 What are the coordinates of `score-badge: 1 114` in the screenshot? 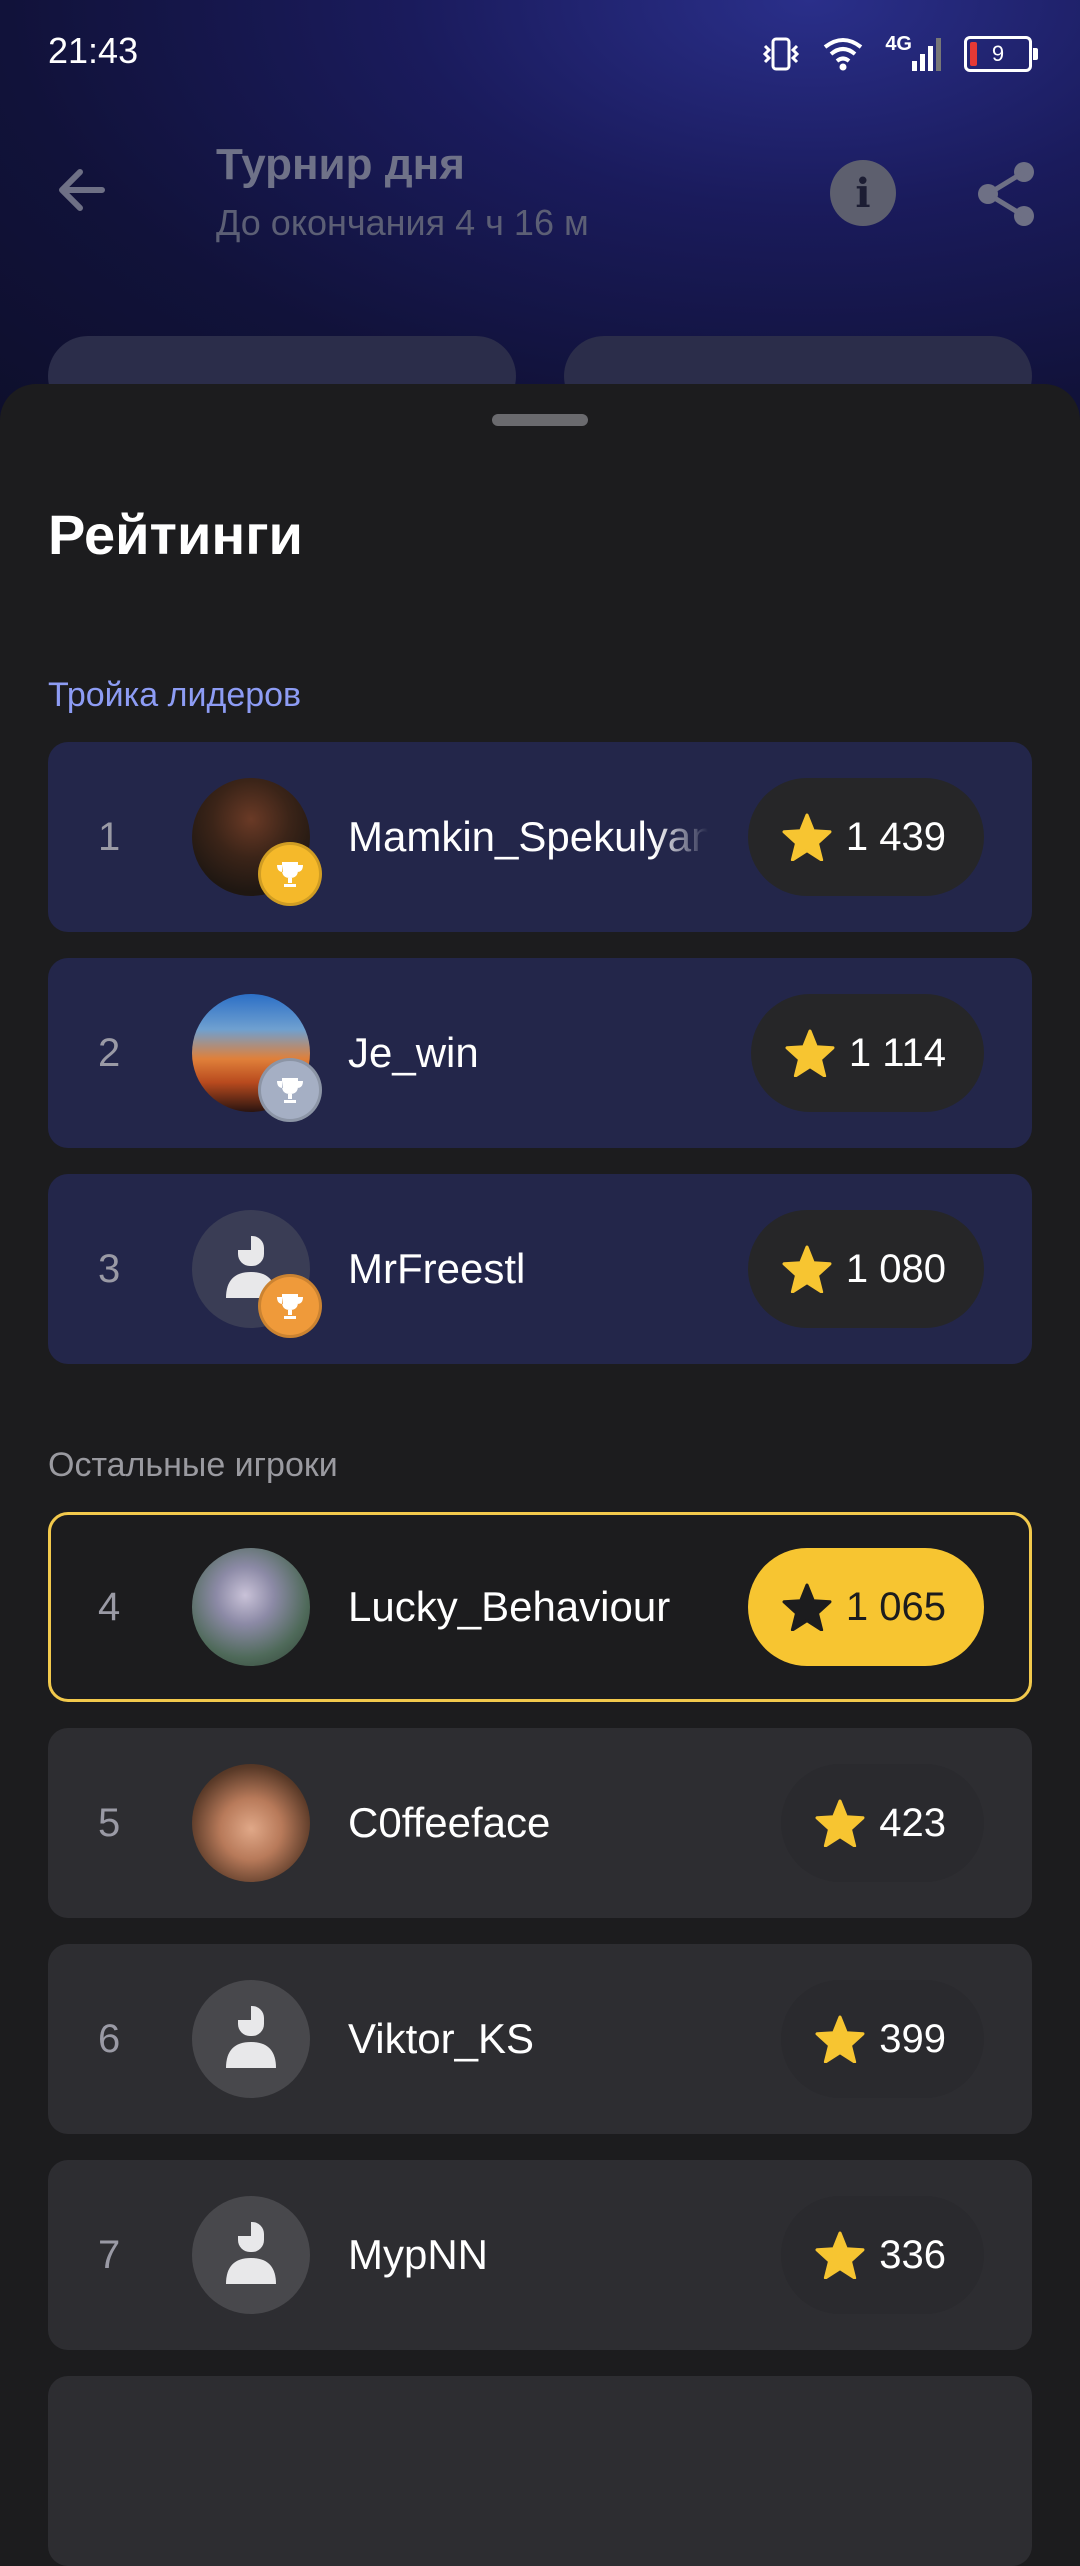 It's located at (867, 1053).